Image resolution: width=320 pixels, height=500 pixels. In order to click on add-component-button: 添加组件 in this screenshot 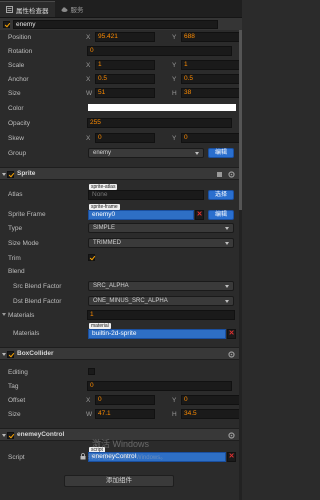, I will do `click(119, 481)`.